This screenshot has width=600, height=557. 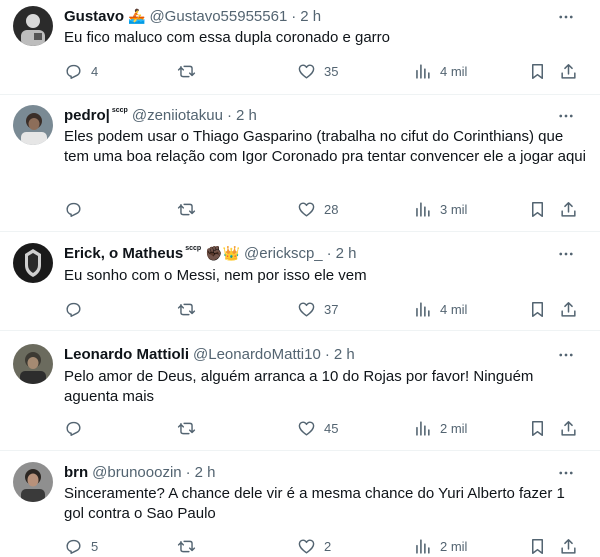 What do you see at coordinates (177, 115) in the screenshot?
I see `user-handle: @zeniiotakuu` at bounding box center [177, 115].